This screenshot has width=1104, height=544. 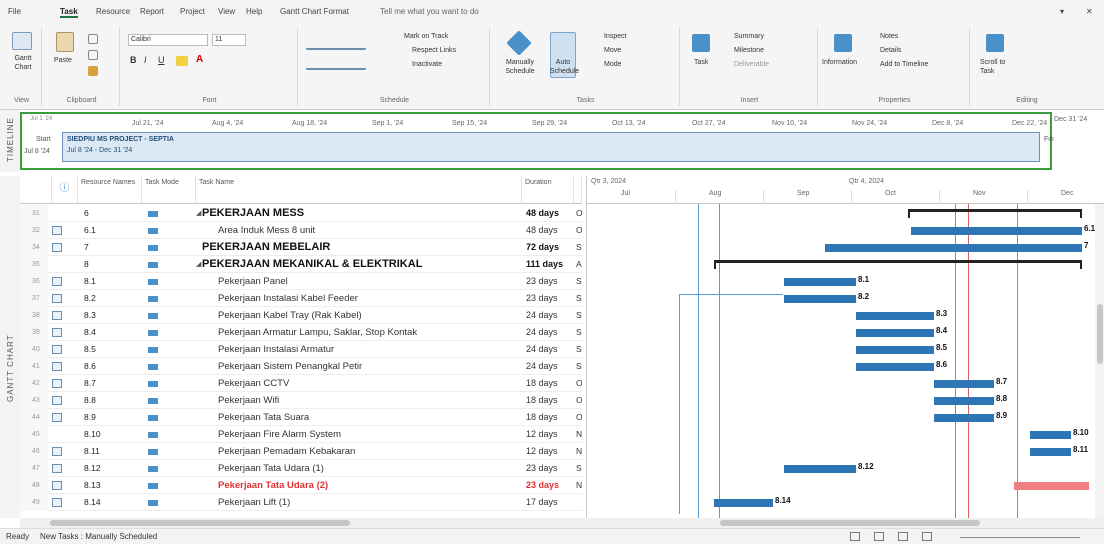 I want to click on task-name-cell: Pekerjaan Instalasi Kabel Feeder, so click(x=361, y=298).